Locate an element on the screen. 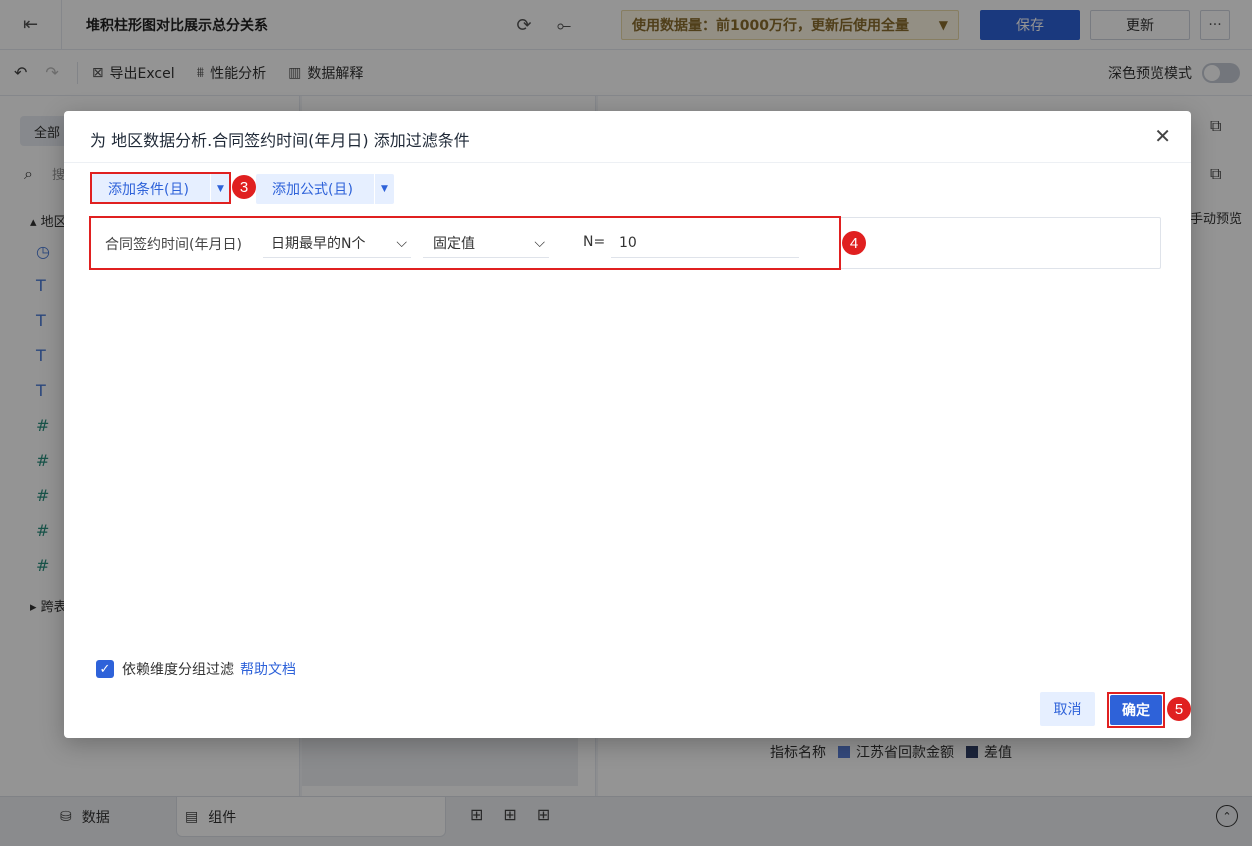  caret-down-icon: ▼ is located at coordinates (384, 189).